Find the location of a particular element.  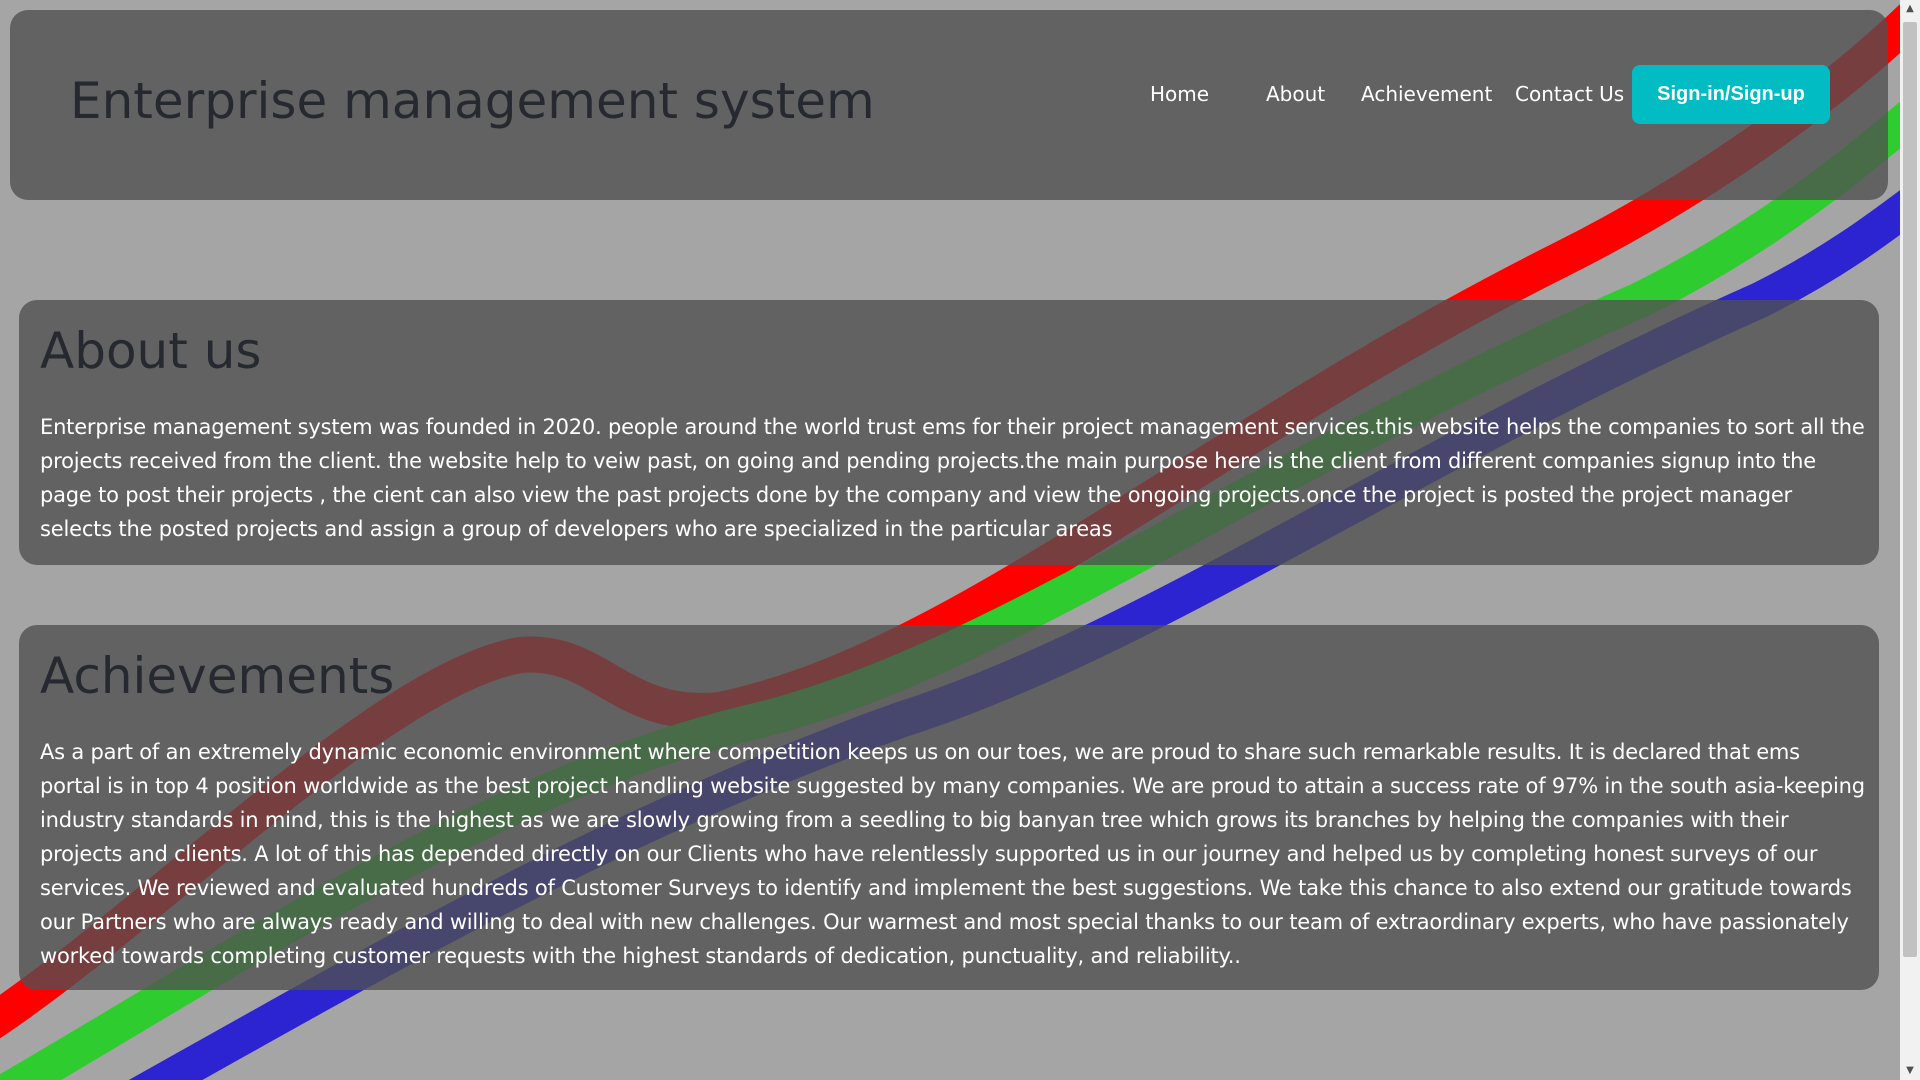

scroll-down-arrow-icon: ▼ is located at coordinates (1910, 1071).